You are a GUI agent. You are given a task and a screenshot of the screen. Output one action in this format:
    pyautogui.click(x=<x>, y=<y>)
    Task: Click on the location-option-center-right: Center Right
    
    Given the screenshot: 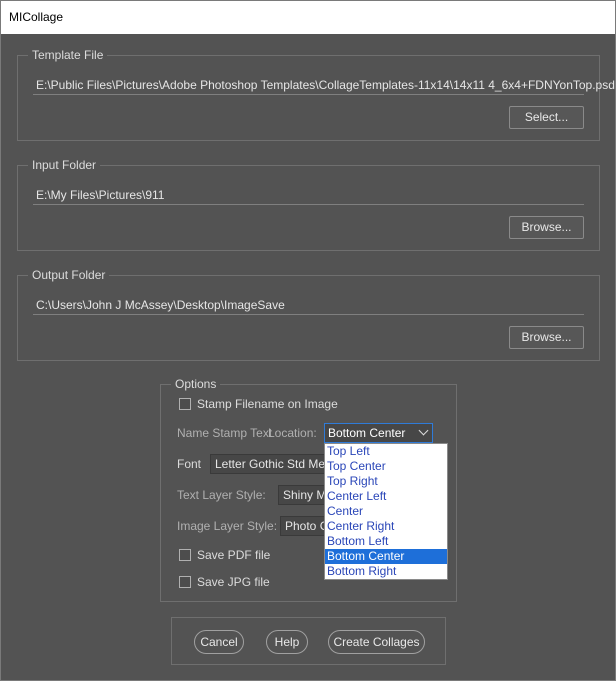 What is the action you would take?
    pyautogui.click(x=386, y=526)
    